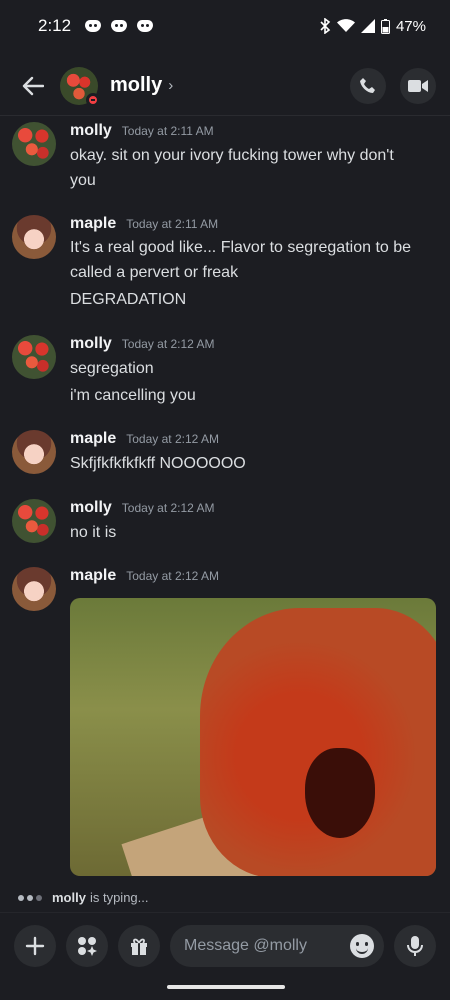  What do you see at coordinates (318, 742) in the screenshot?
I see `gif-face` at bounding box center [318, 742].